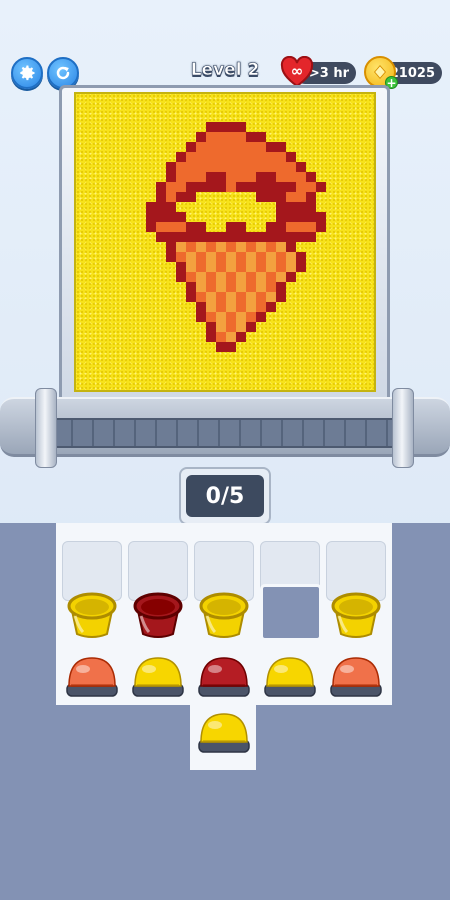 The image size is (450, 900). Describe the element at coordinates (297, 71) in the screenshot. I see `lives-infinity: ∞` at that location.